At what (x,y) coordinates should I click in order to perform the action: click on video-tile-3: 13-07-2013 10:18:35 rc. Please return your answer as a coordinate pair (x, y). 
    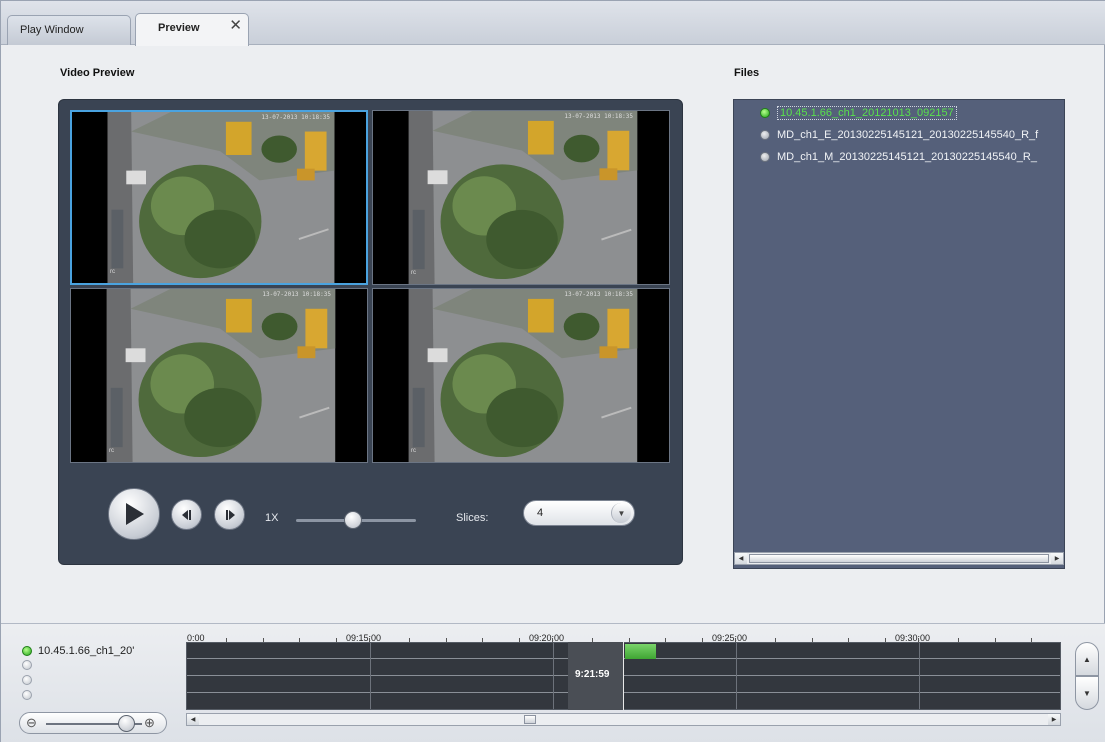
    Looking at the image, I should click on (219, 375).